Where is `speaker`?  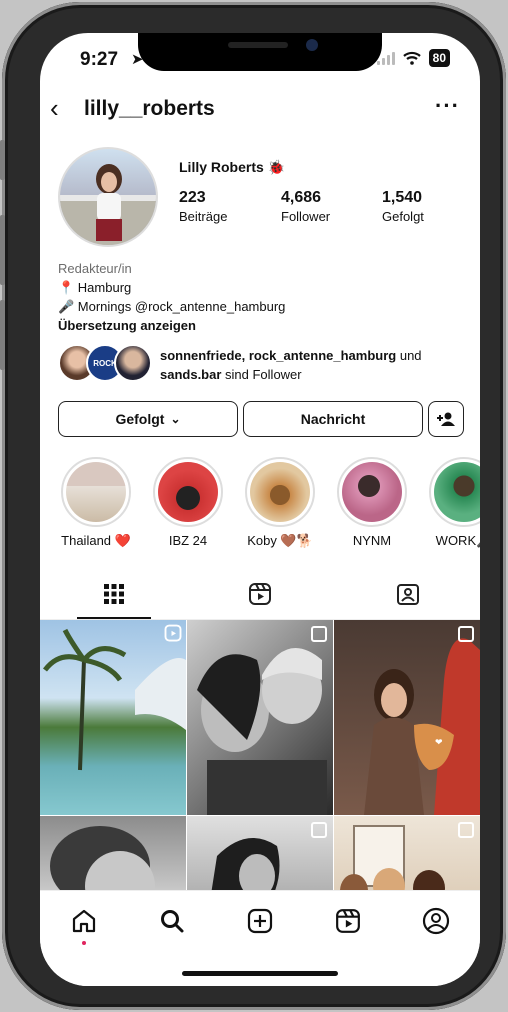 speaker is located at coordinates (258, 45).